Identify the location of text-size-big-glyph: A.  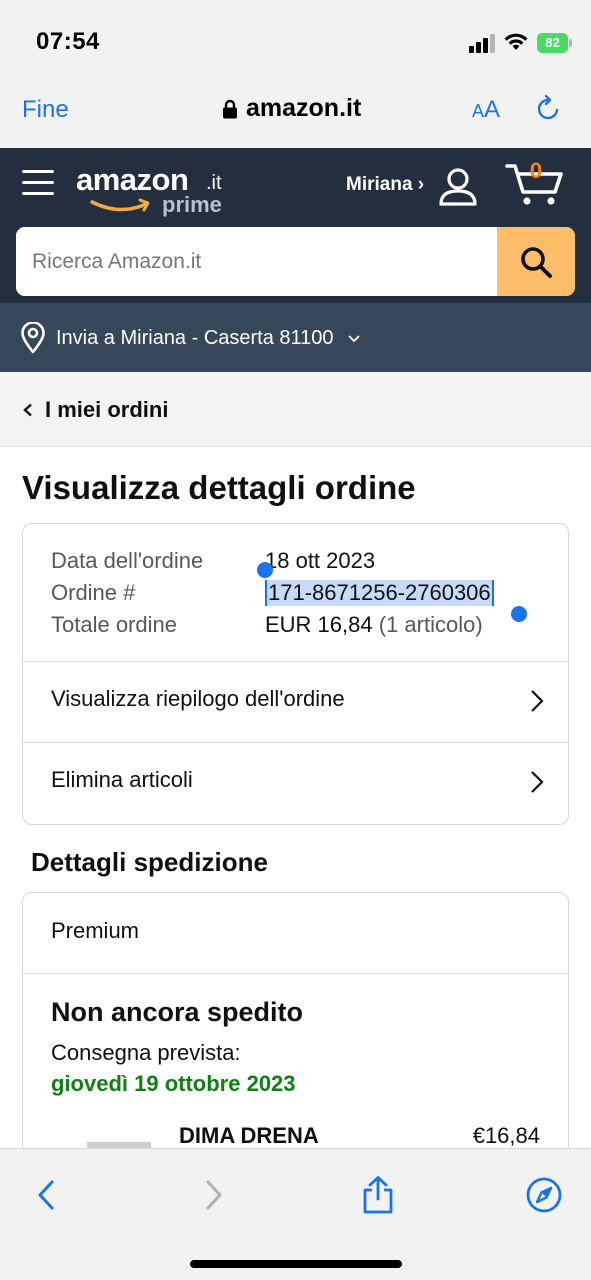
(492, 109).